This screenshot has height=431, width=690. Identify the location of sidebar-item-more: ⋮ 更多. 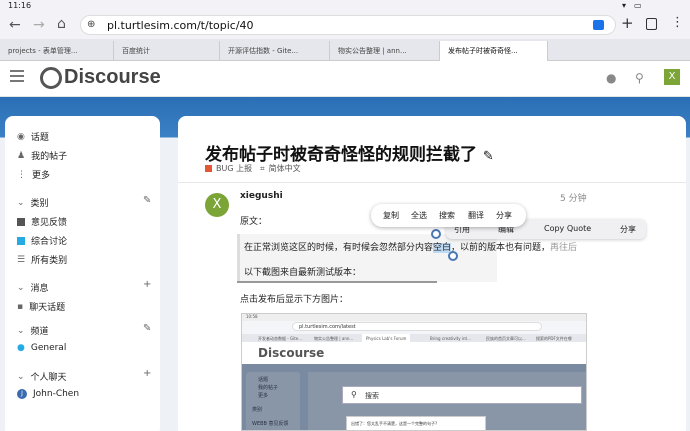
(33, 175).